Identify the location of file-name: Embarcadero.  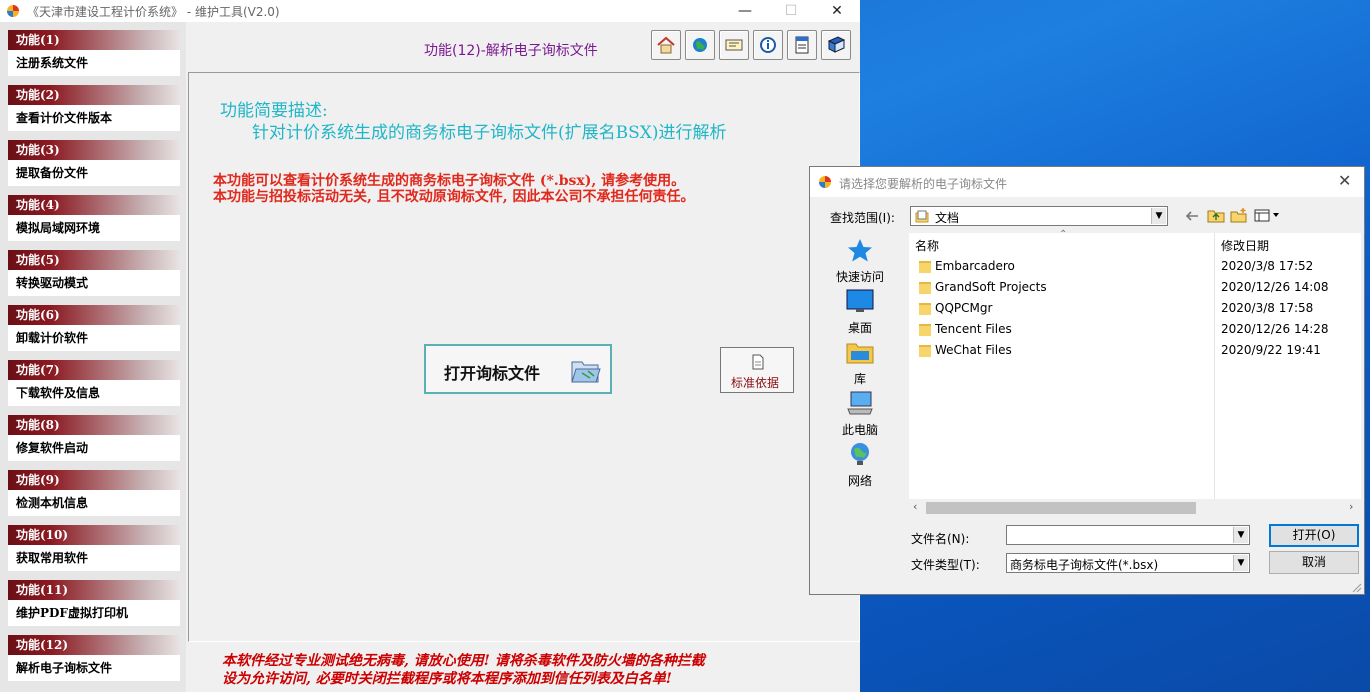
(975, 266).